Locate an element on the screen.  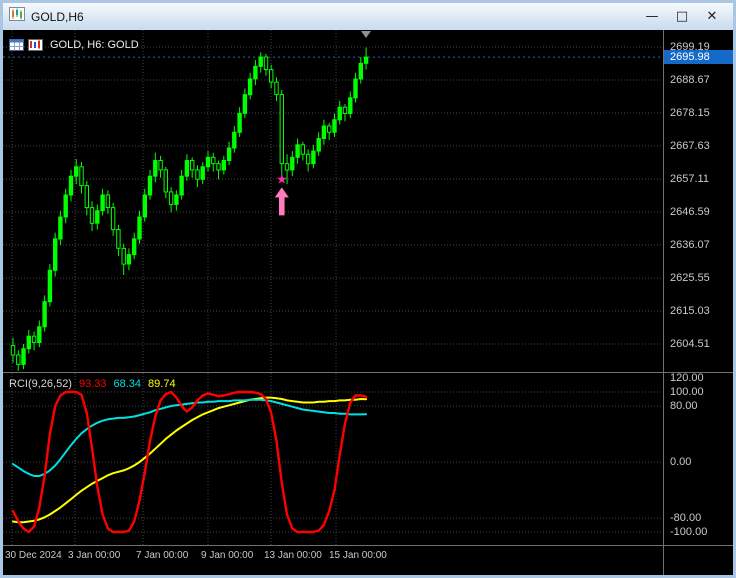
indicator-value: 89.74 is located at coordinates (162, 384).